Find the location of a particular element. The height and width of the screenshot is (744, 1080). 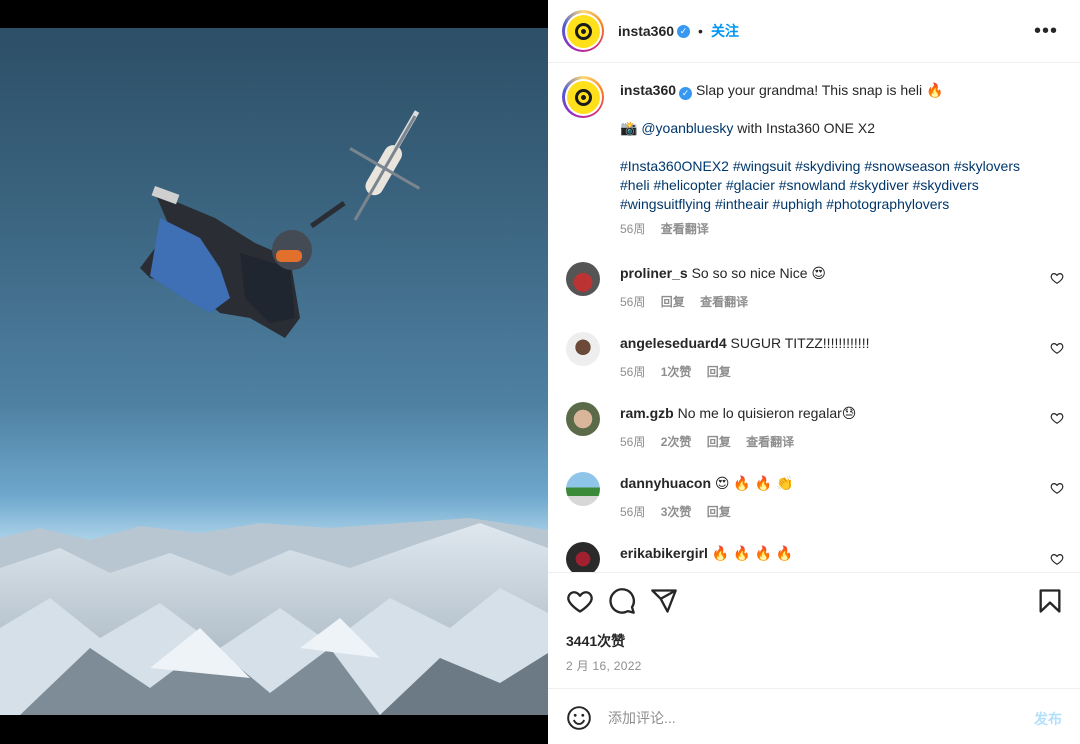

more-options-button: ••• is located at coordinates (1046, 31).